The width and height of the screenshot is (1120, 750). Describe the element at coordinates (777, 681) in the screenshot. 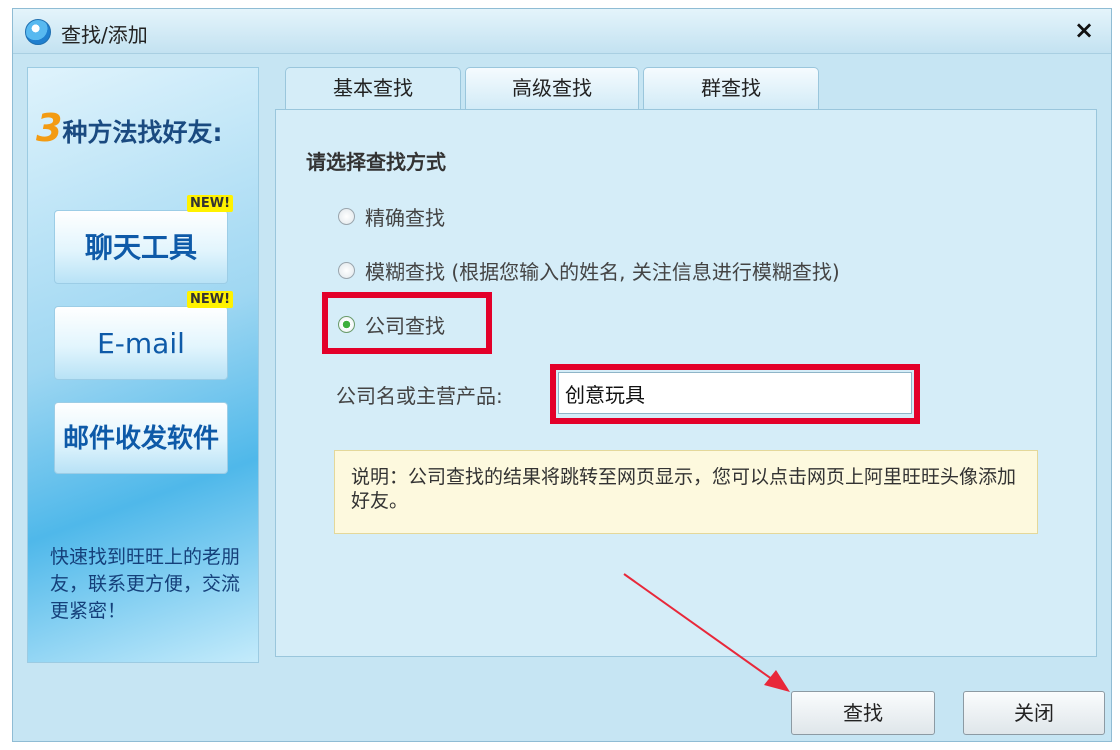

I see `annotation-arrow-head` at that location.